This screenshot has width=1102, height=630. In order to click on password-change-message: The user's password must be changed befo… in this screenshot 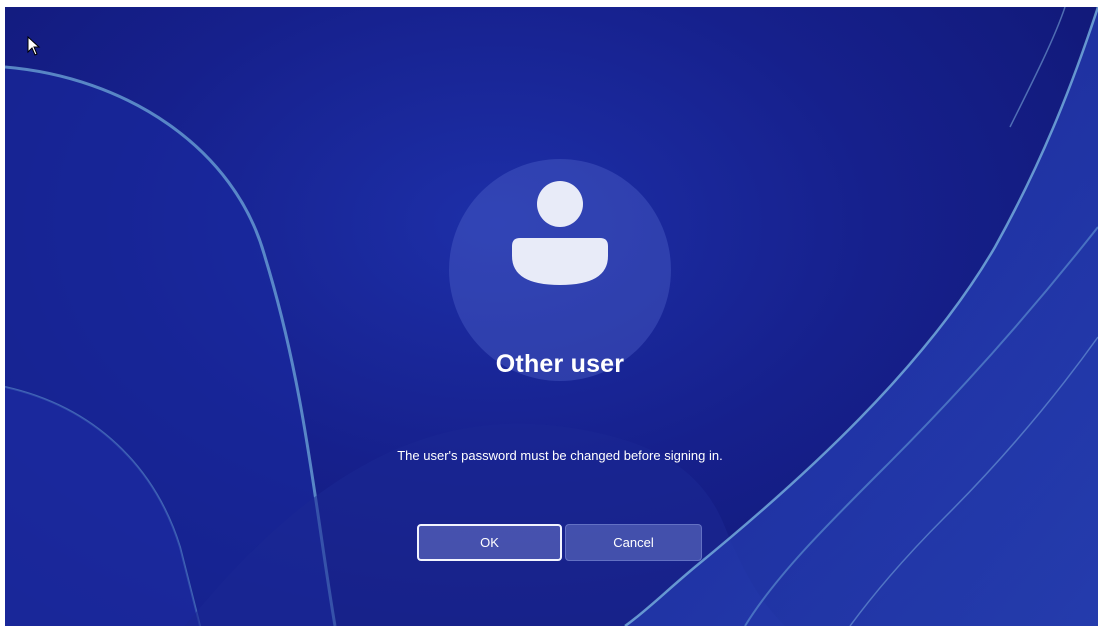, I will do `click(560, 455)`.